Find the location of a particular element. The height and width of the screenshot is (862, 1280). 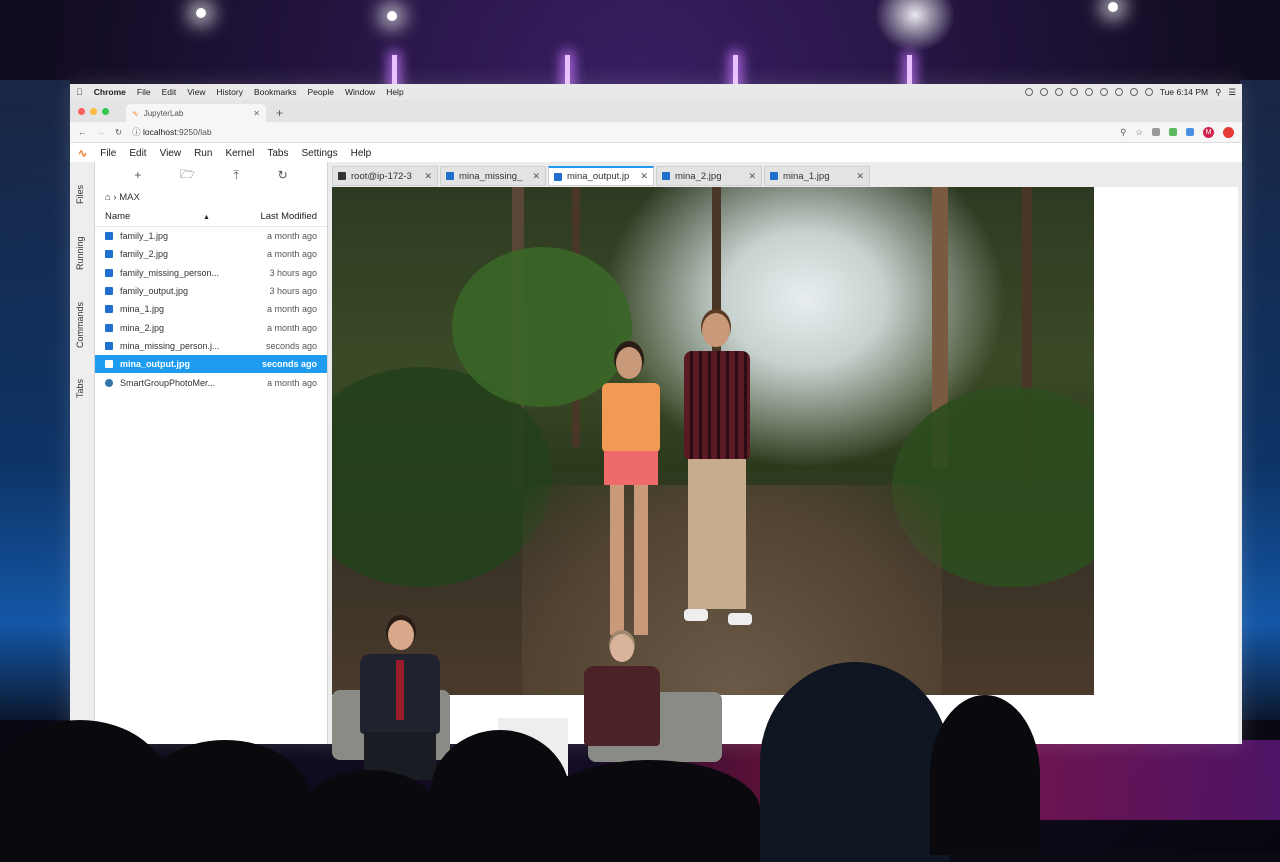

window-controls is located at coordinates (93, 111).